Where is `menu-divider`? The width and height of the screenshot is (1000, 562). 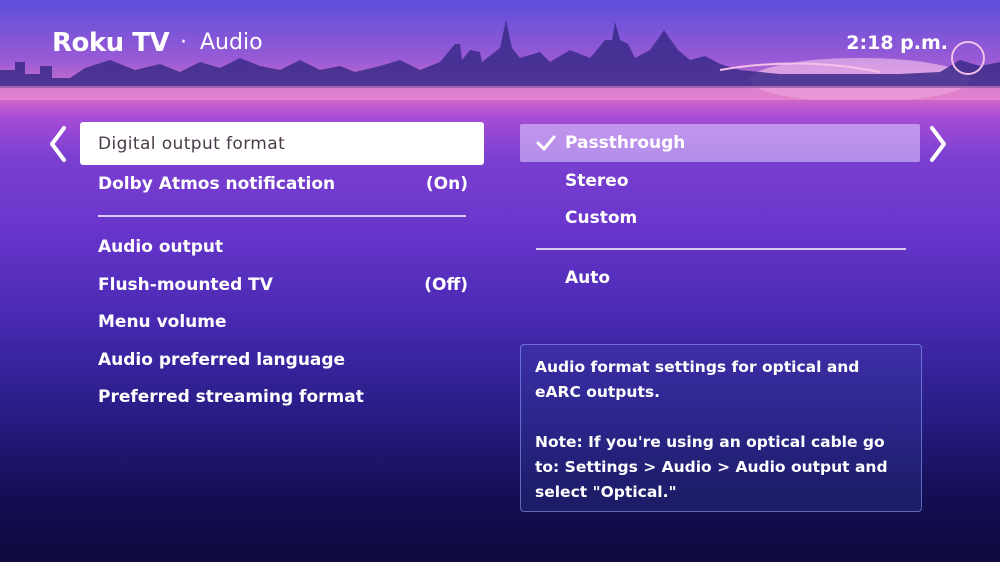
menu-divider is located at coordinates (282, 215).